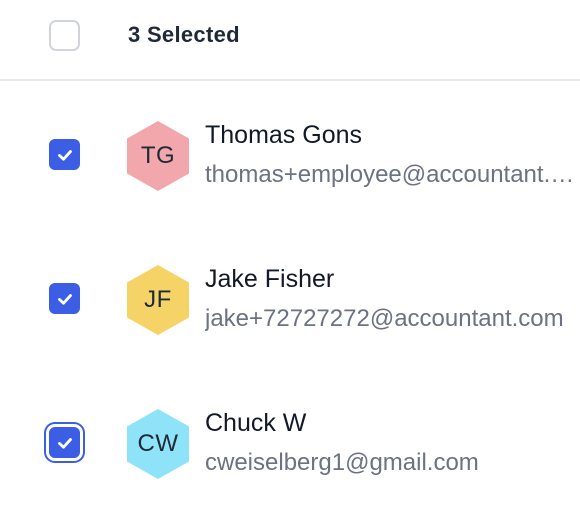 This screenshot has height=518, width=580. I want to click on avatar-initials: TG, so click(158, 155).